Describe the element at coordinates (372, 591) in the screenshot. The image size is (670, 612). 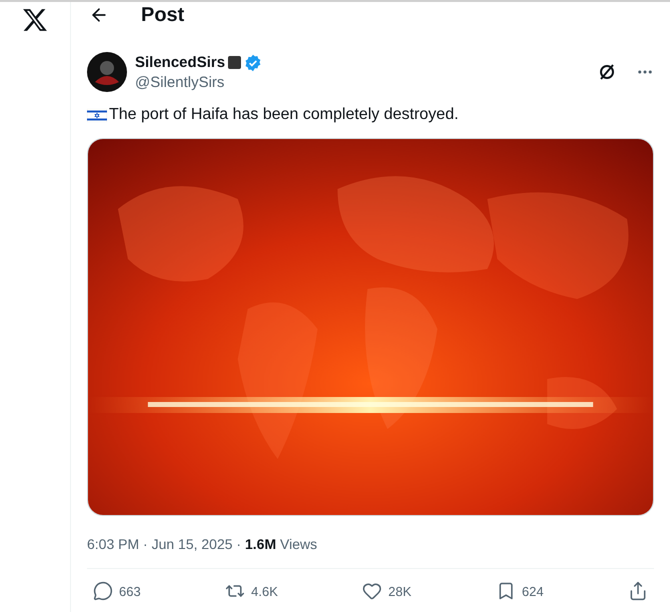
I see `heart-icon` at that location.